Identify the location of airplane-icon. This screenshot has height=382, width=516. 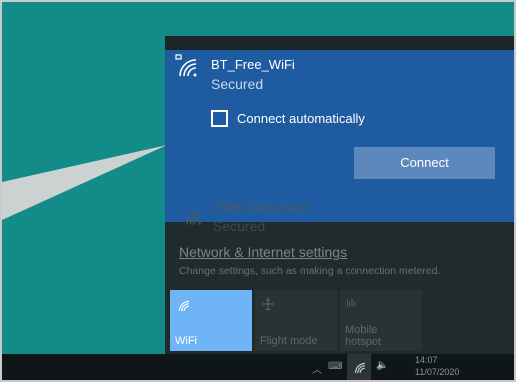
(268, 304).